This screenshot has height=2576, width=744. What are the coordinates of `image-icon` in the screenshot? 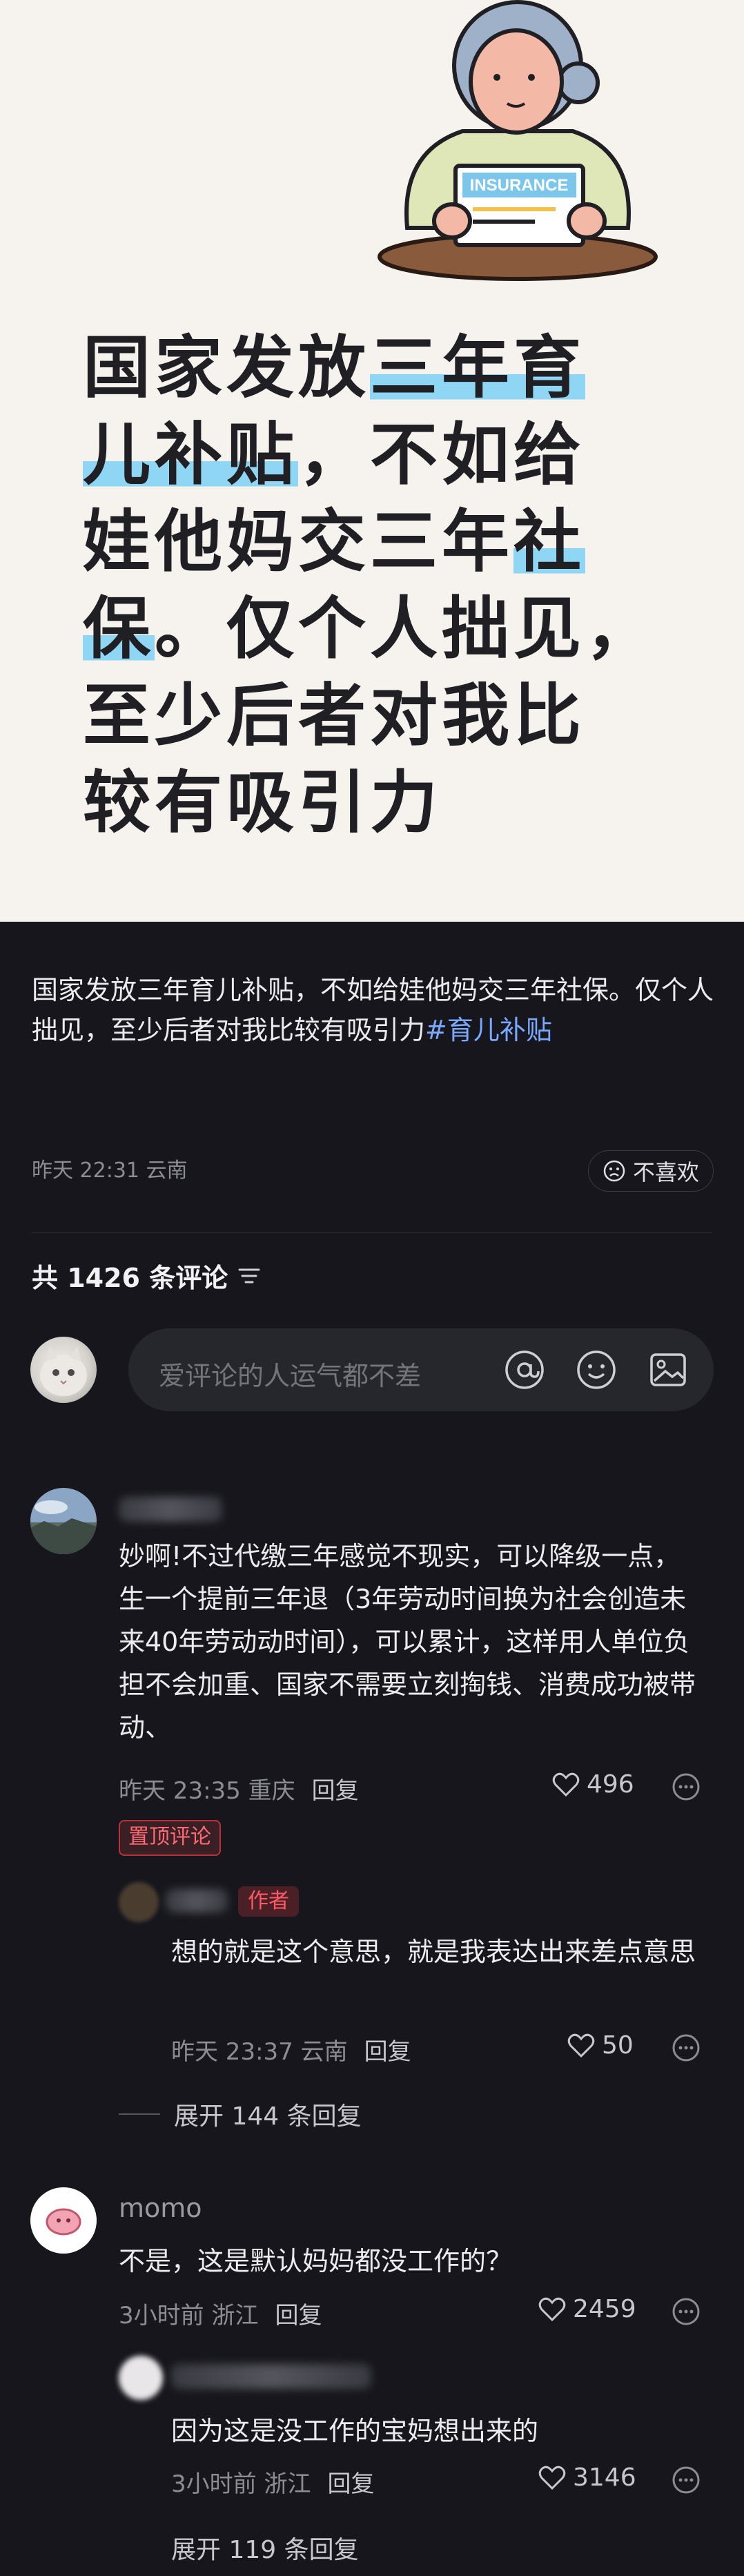 It's located at (668, 1370).